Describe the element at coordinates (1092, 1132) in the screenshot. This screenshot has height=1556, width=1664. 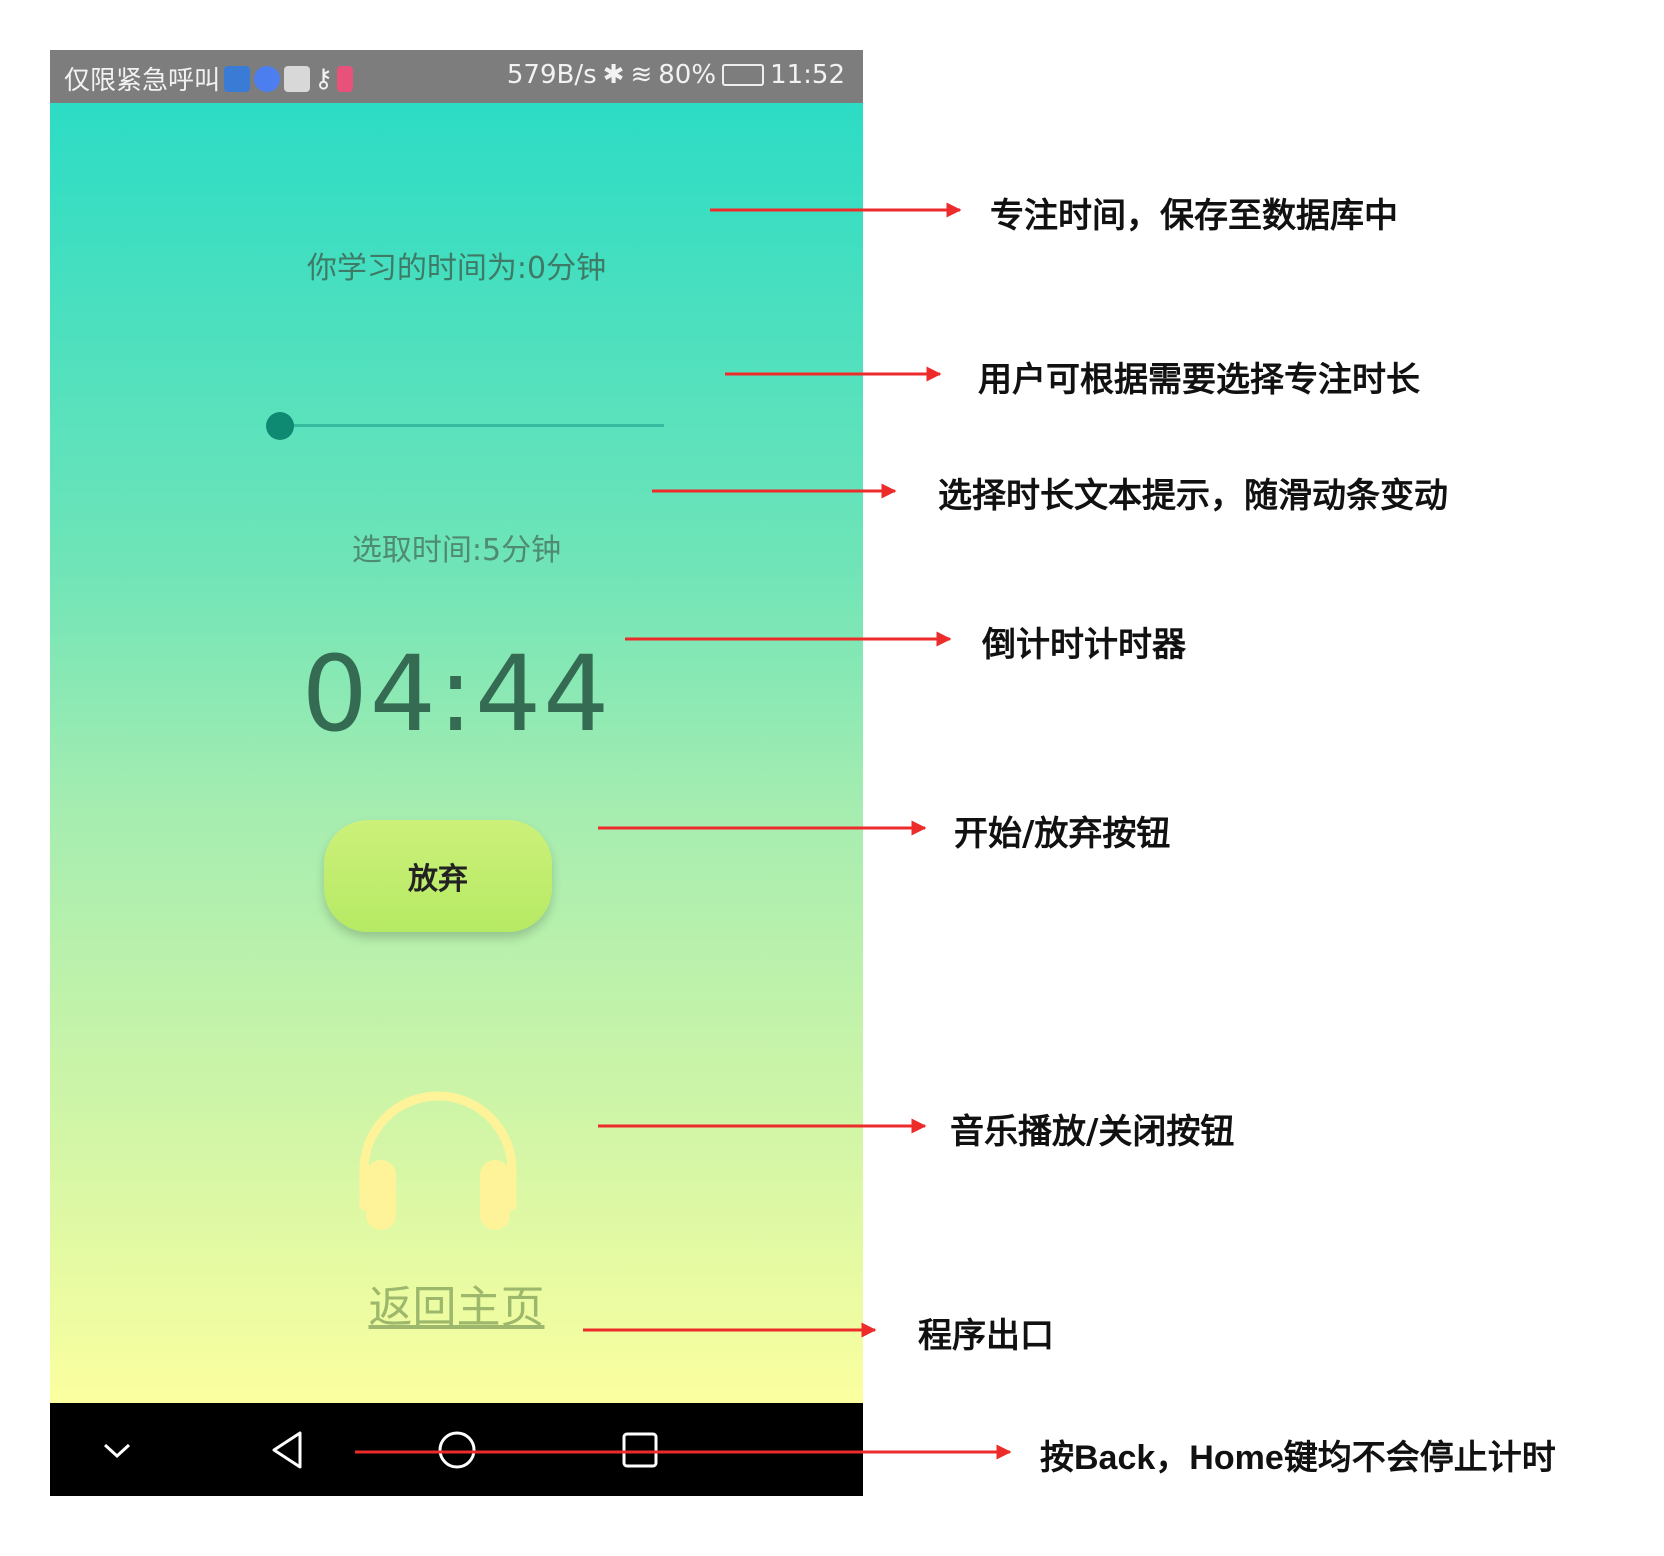
I see `annotation-music: 音乐播放/关闭按钮` at that location.